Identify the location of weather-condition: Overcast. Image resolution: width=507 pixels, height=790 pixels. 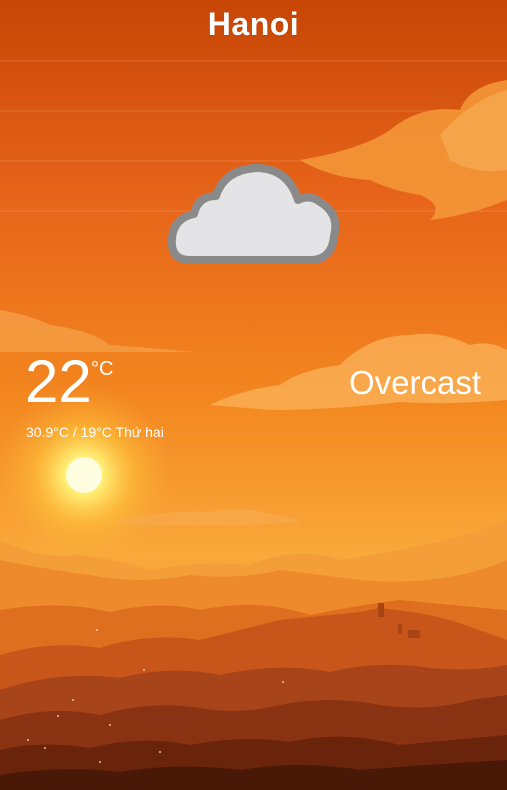
(414, 382).